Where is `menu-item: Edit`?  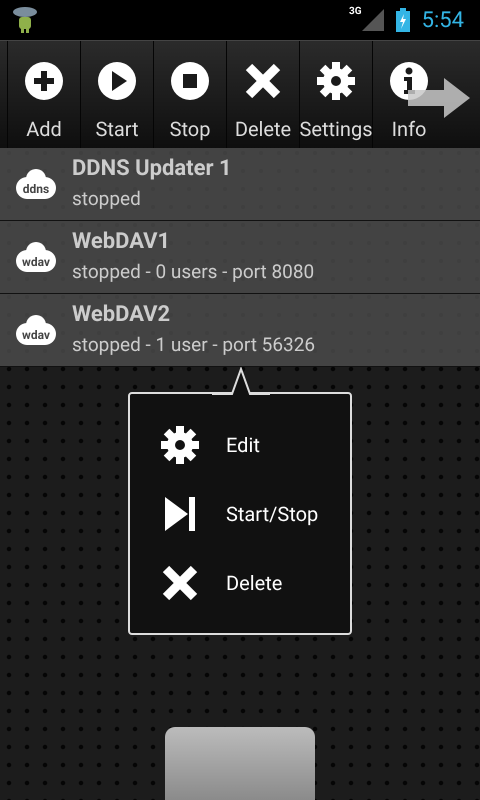
menu-item: Edit is located at coordinates (240, 444).